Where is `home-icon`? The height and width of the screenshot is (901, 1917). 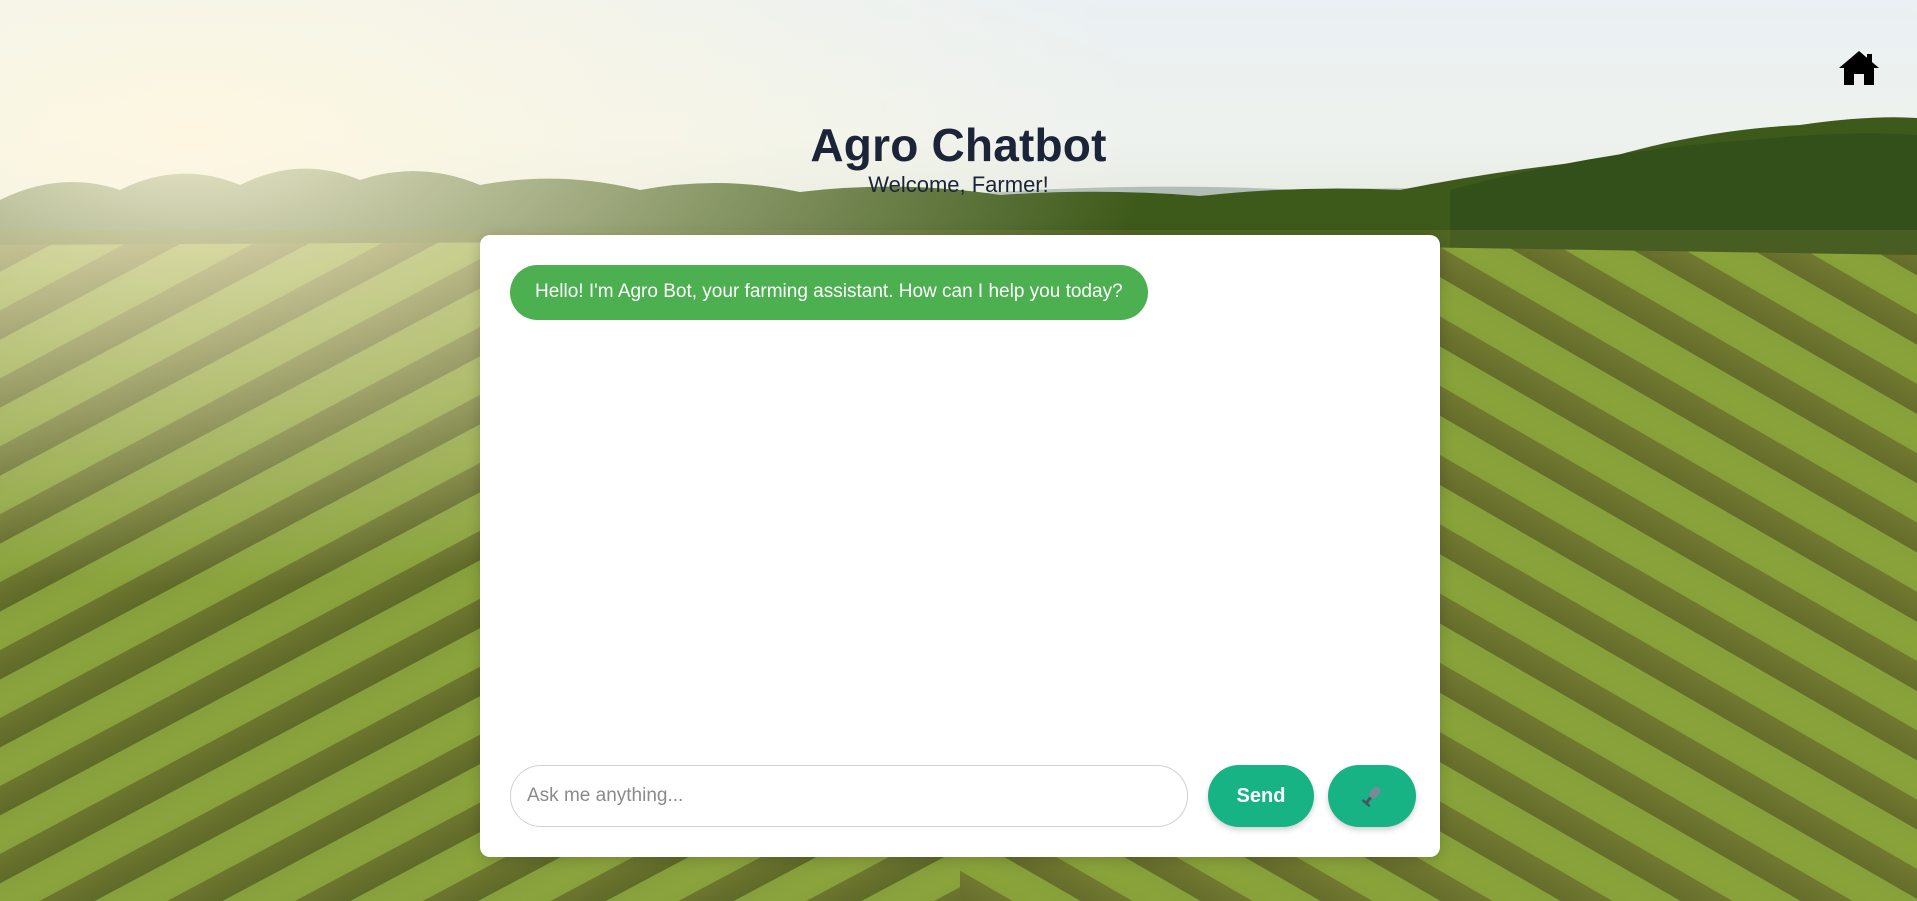 home-icon is located at coordinates (1859, 68).